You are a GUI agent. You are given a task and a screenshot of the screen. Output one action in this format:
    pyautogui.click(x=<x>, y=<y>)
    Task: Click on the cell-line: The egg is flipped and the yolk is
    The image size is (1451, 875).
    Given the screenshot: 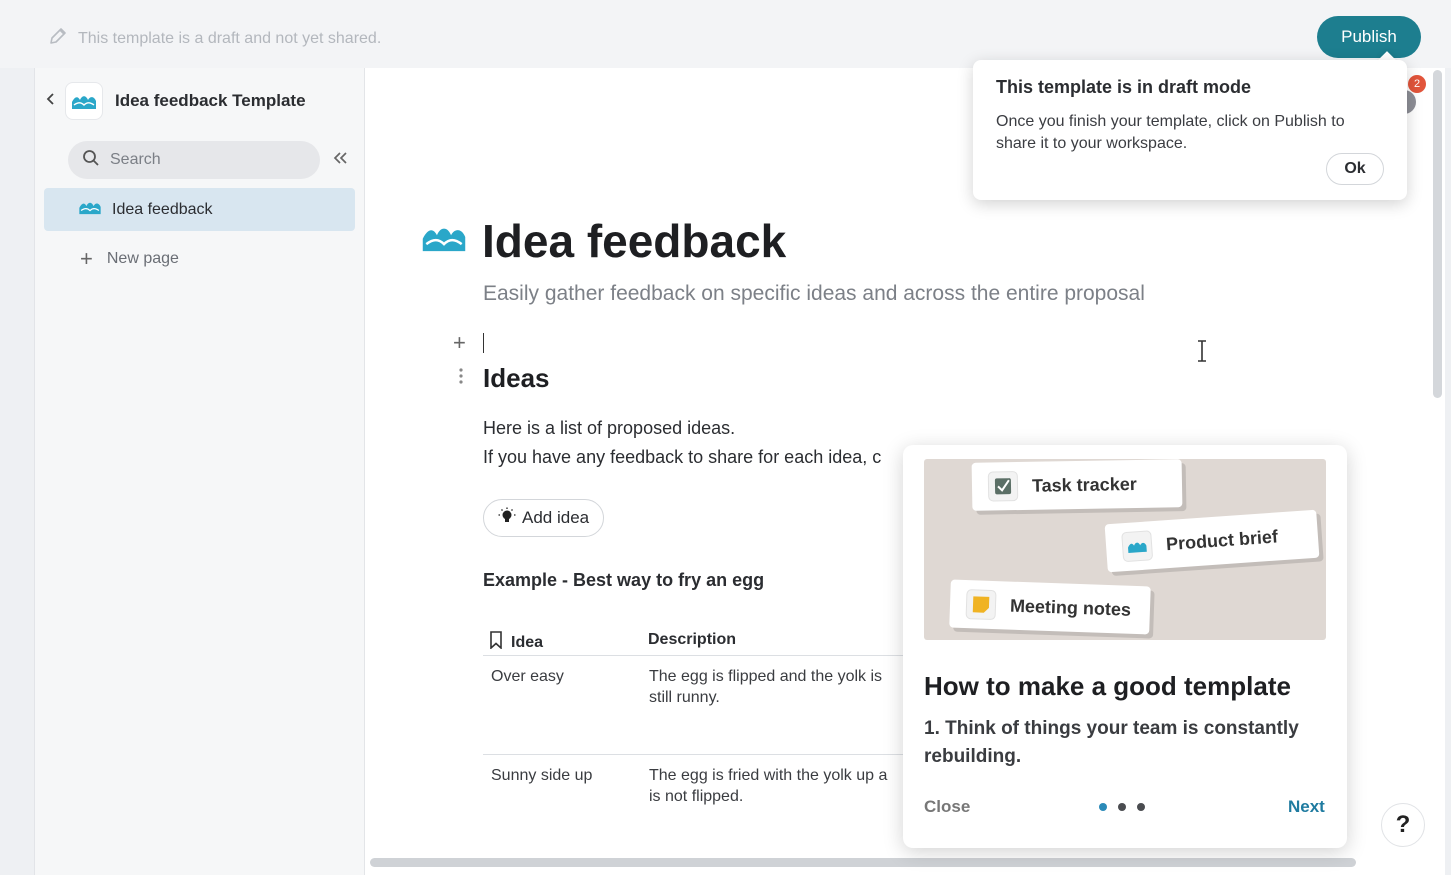 What is the action you would take?
    pyautogui.click(x=766, y=676)
    